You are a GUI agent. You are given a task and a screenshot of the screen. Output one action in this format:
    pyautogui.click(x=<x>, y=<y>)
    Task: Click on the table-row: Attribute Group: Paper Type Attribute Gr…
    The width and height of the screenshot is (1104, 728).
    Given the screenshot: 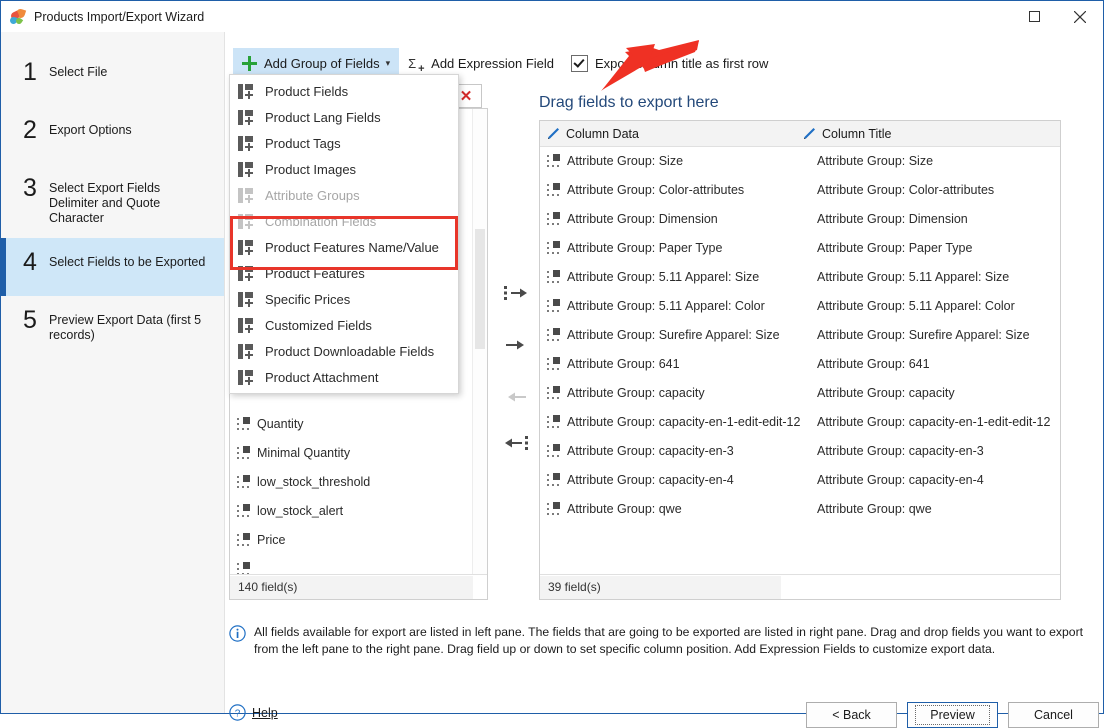 What is the action you would take?
    pyautogui.click(x=800, y=247)
    